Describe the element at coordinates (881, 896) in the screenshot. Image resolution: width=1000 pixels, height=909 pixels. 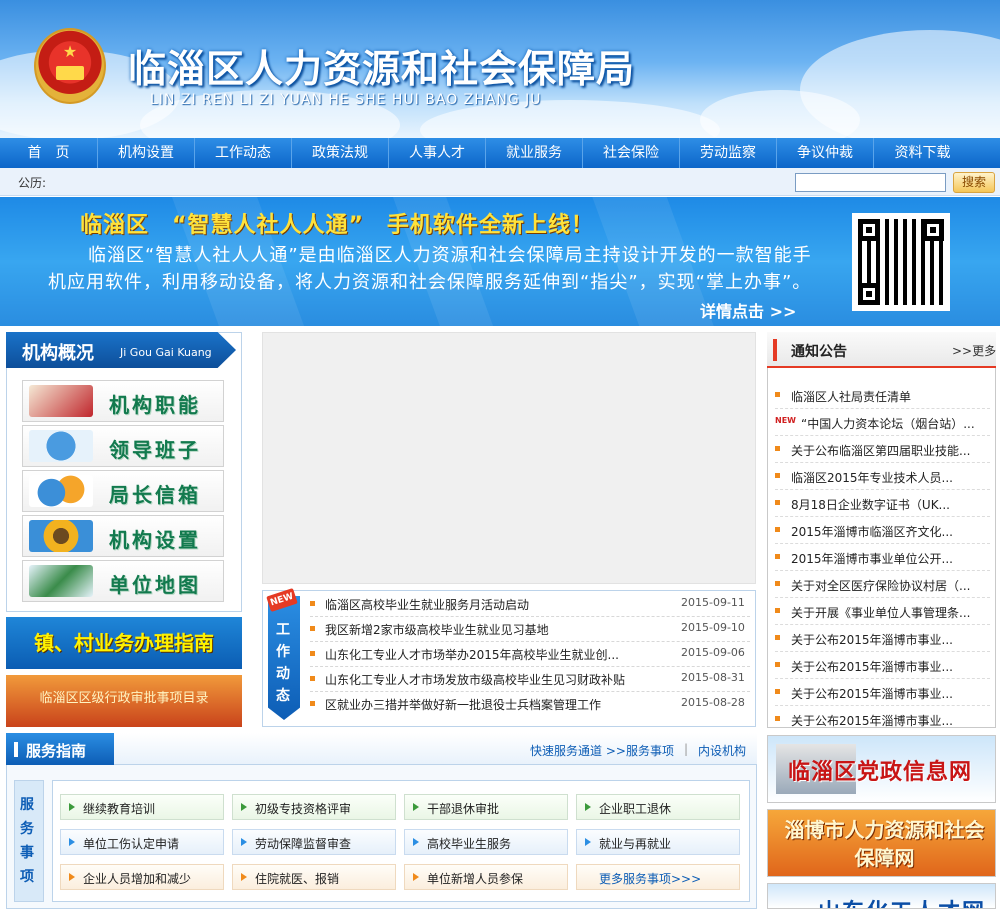
I see `shandong-chem-talent-link-banner: 山东化工人才网` at that location.